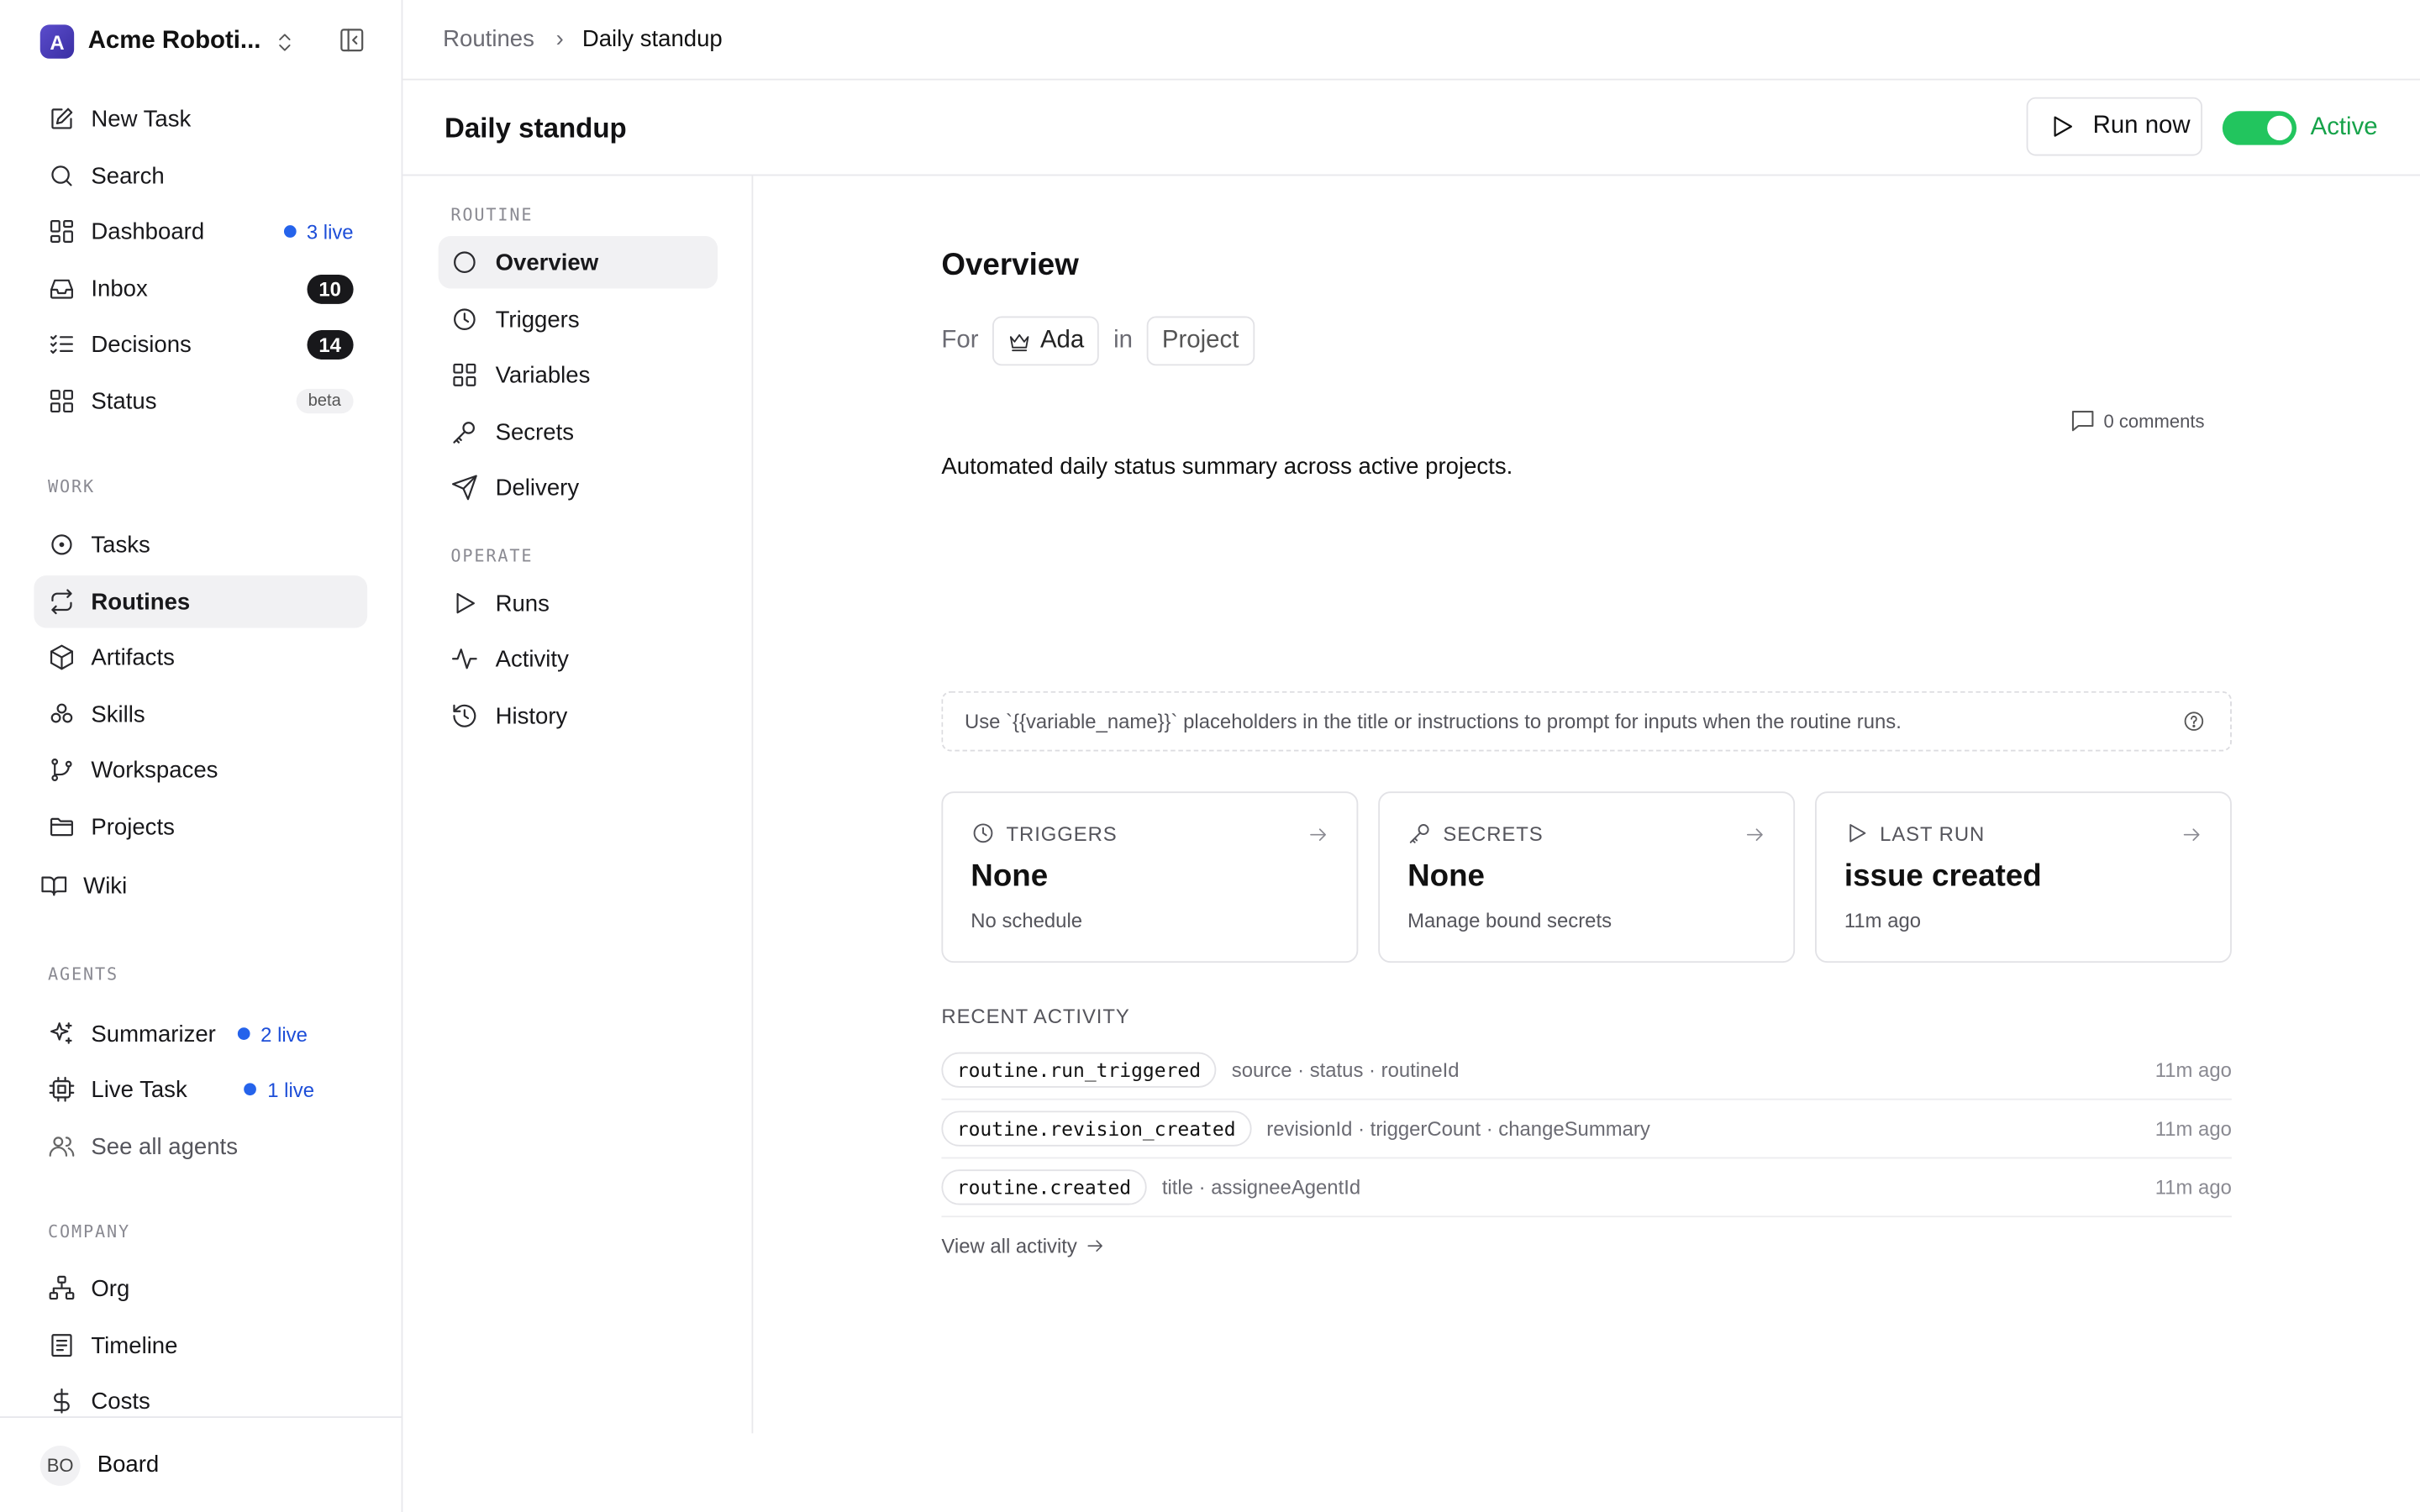  What do you see at coordinates (531, 715) in the screenshot?
I see `subnav-item-label: History` at bounding box center [531, 715].